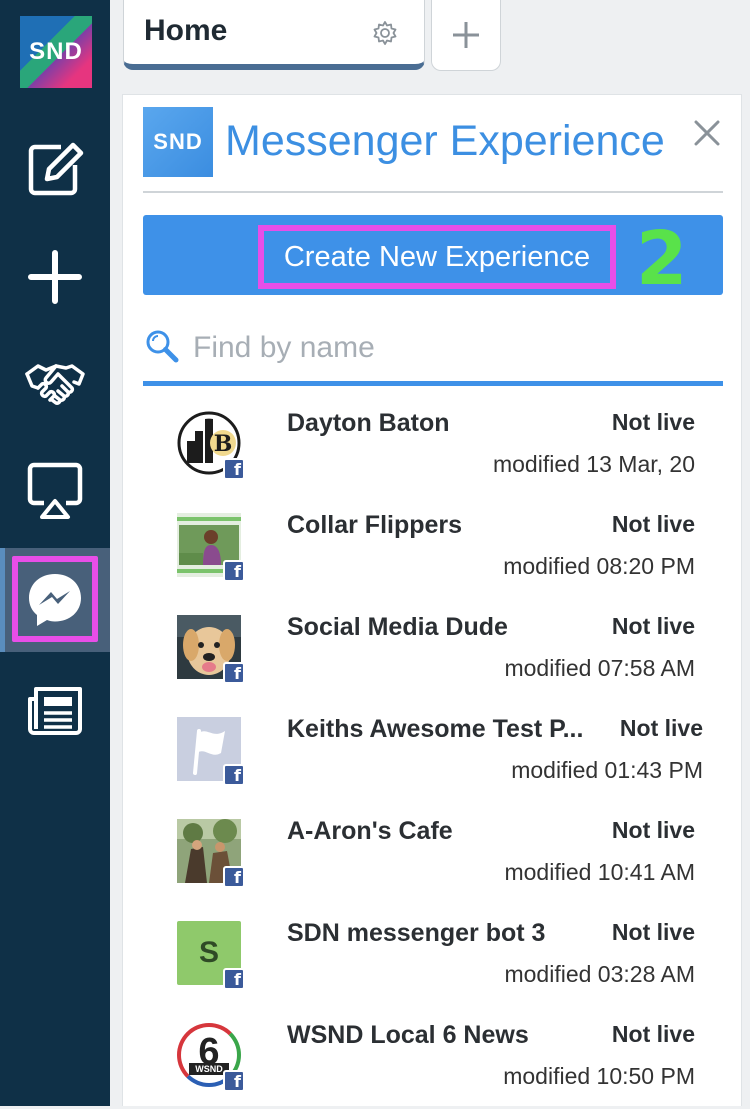  What do you see at coordinates (208, 952) in the screenshot?
I see `sdn-bot-avatar-letter: S` at bounding box center [208, 952].